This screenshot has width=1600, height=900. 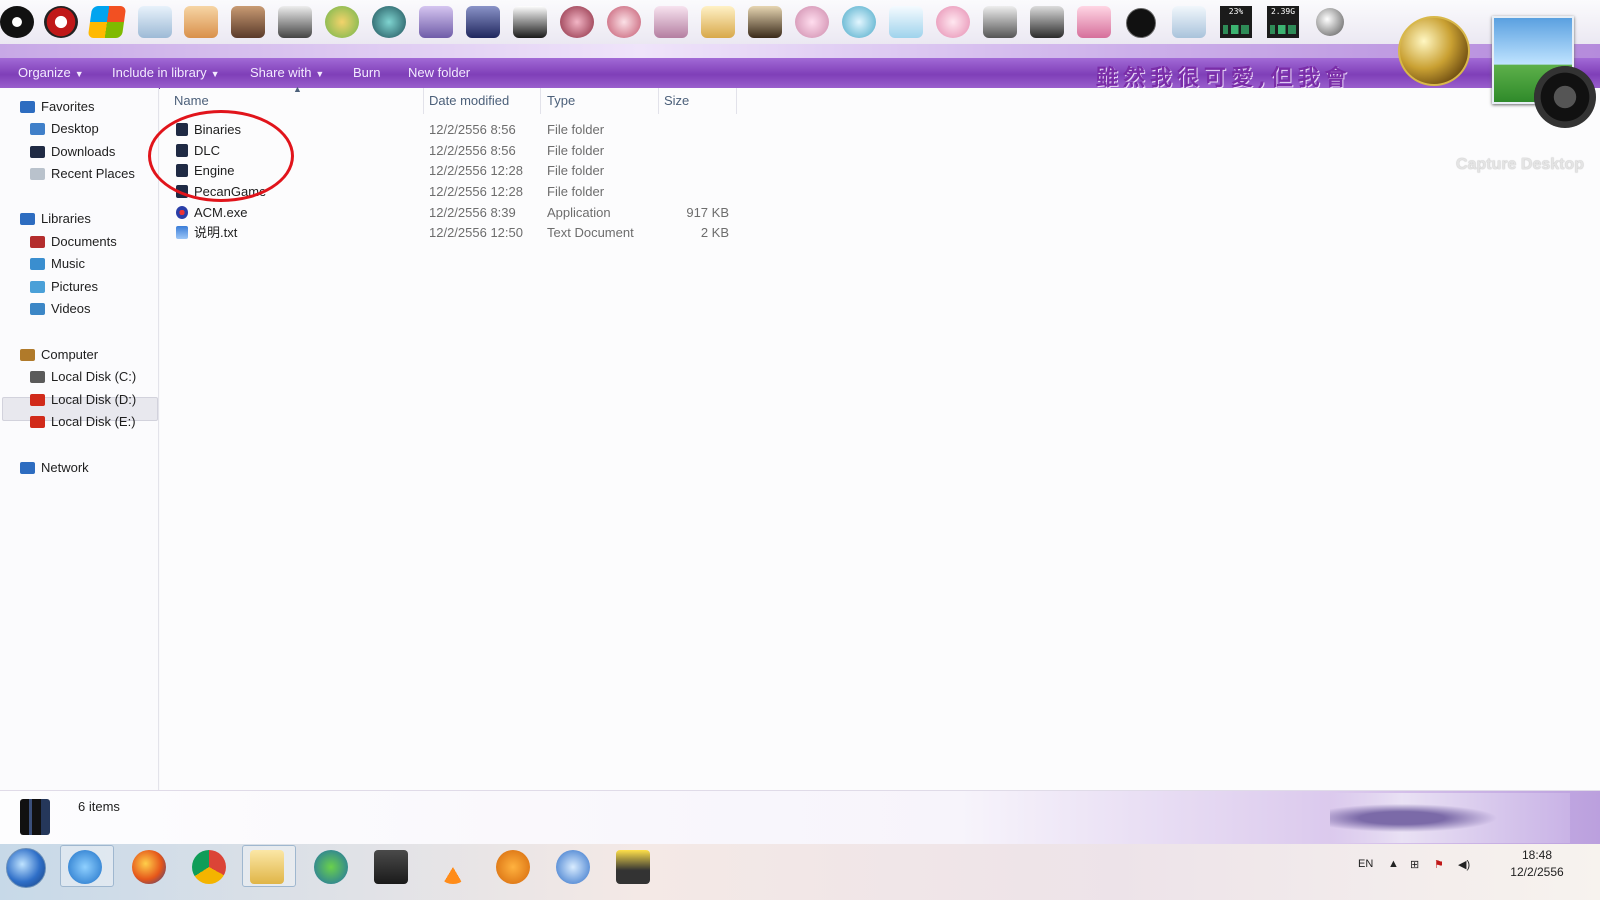 I want to click on anime-13-icon, so click(x=812, y=22).